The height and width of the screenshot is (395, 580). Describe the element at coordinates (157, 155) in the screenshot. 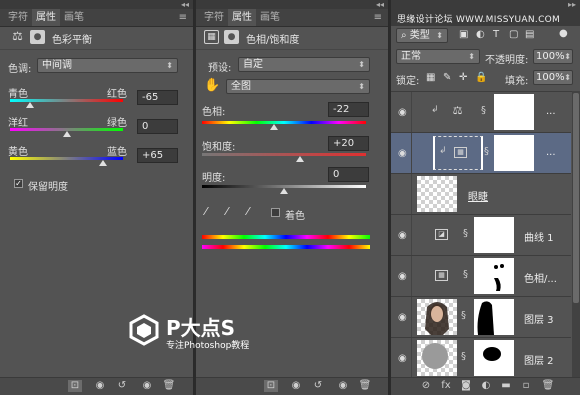

I see `yellow-blue-value: +65` at that location.